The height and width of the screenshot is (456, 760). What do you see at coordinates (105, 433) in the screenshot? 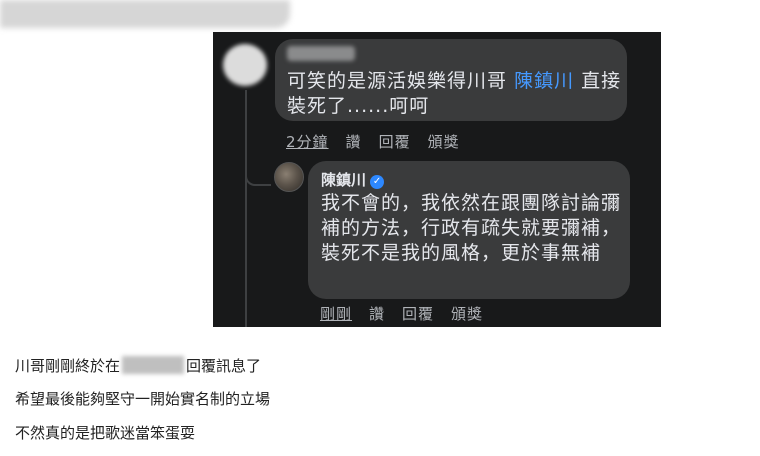
I see `caption-line-3: 不然真的是把歌迷當笨蛋耍` at bounding box center [105, 433].